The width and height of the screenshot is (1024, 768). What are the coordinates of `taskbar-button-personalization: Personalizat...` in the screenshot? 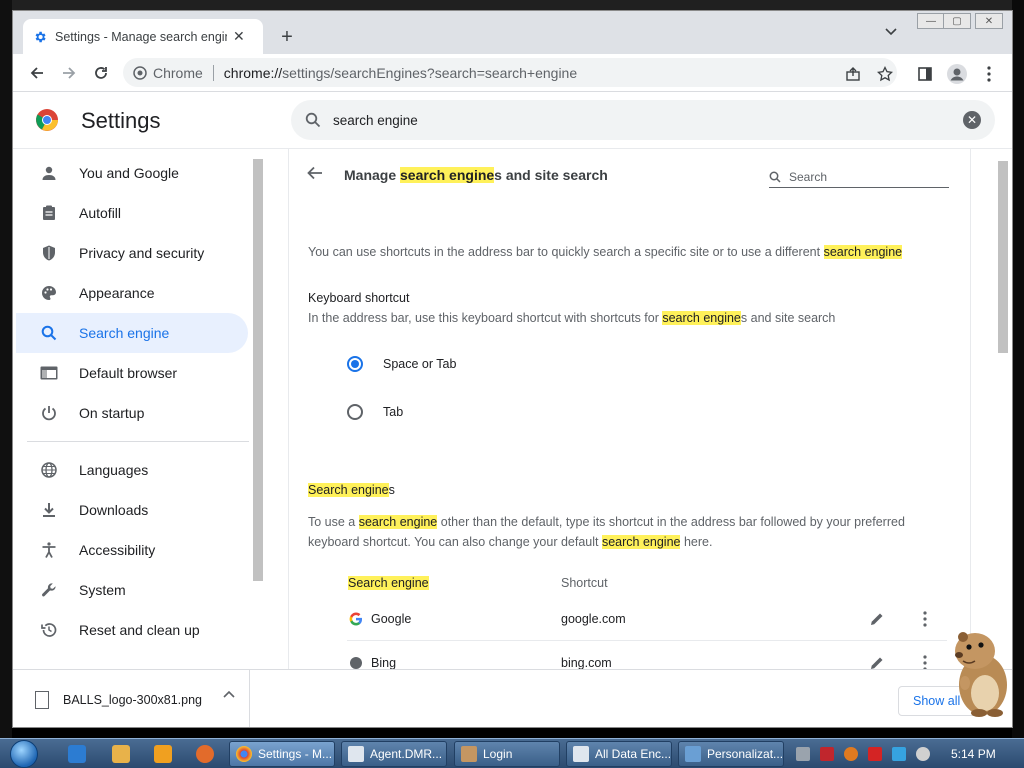 It's located at (731, 754).